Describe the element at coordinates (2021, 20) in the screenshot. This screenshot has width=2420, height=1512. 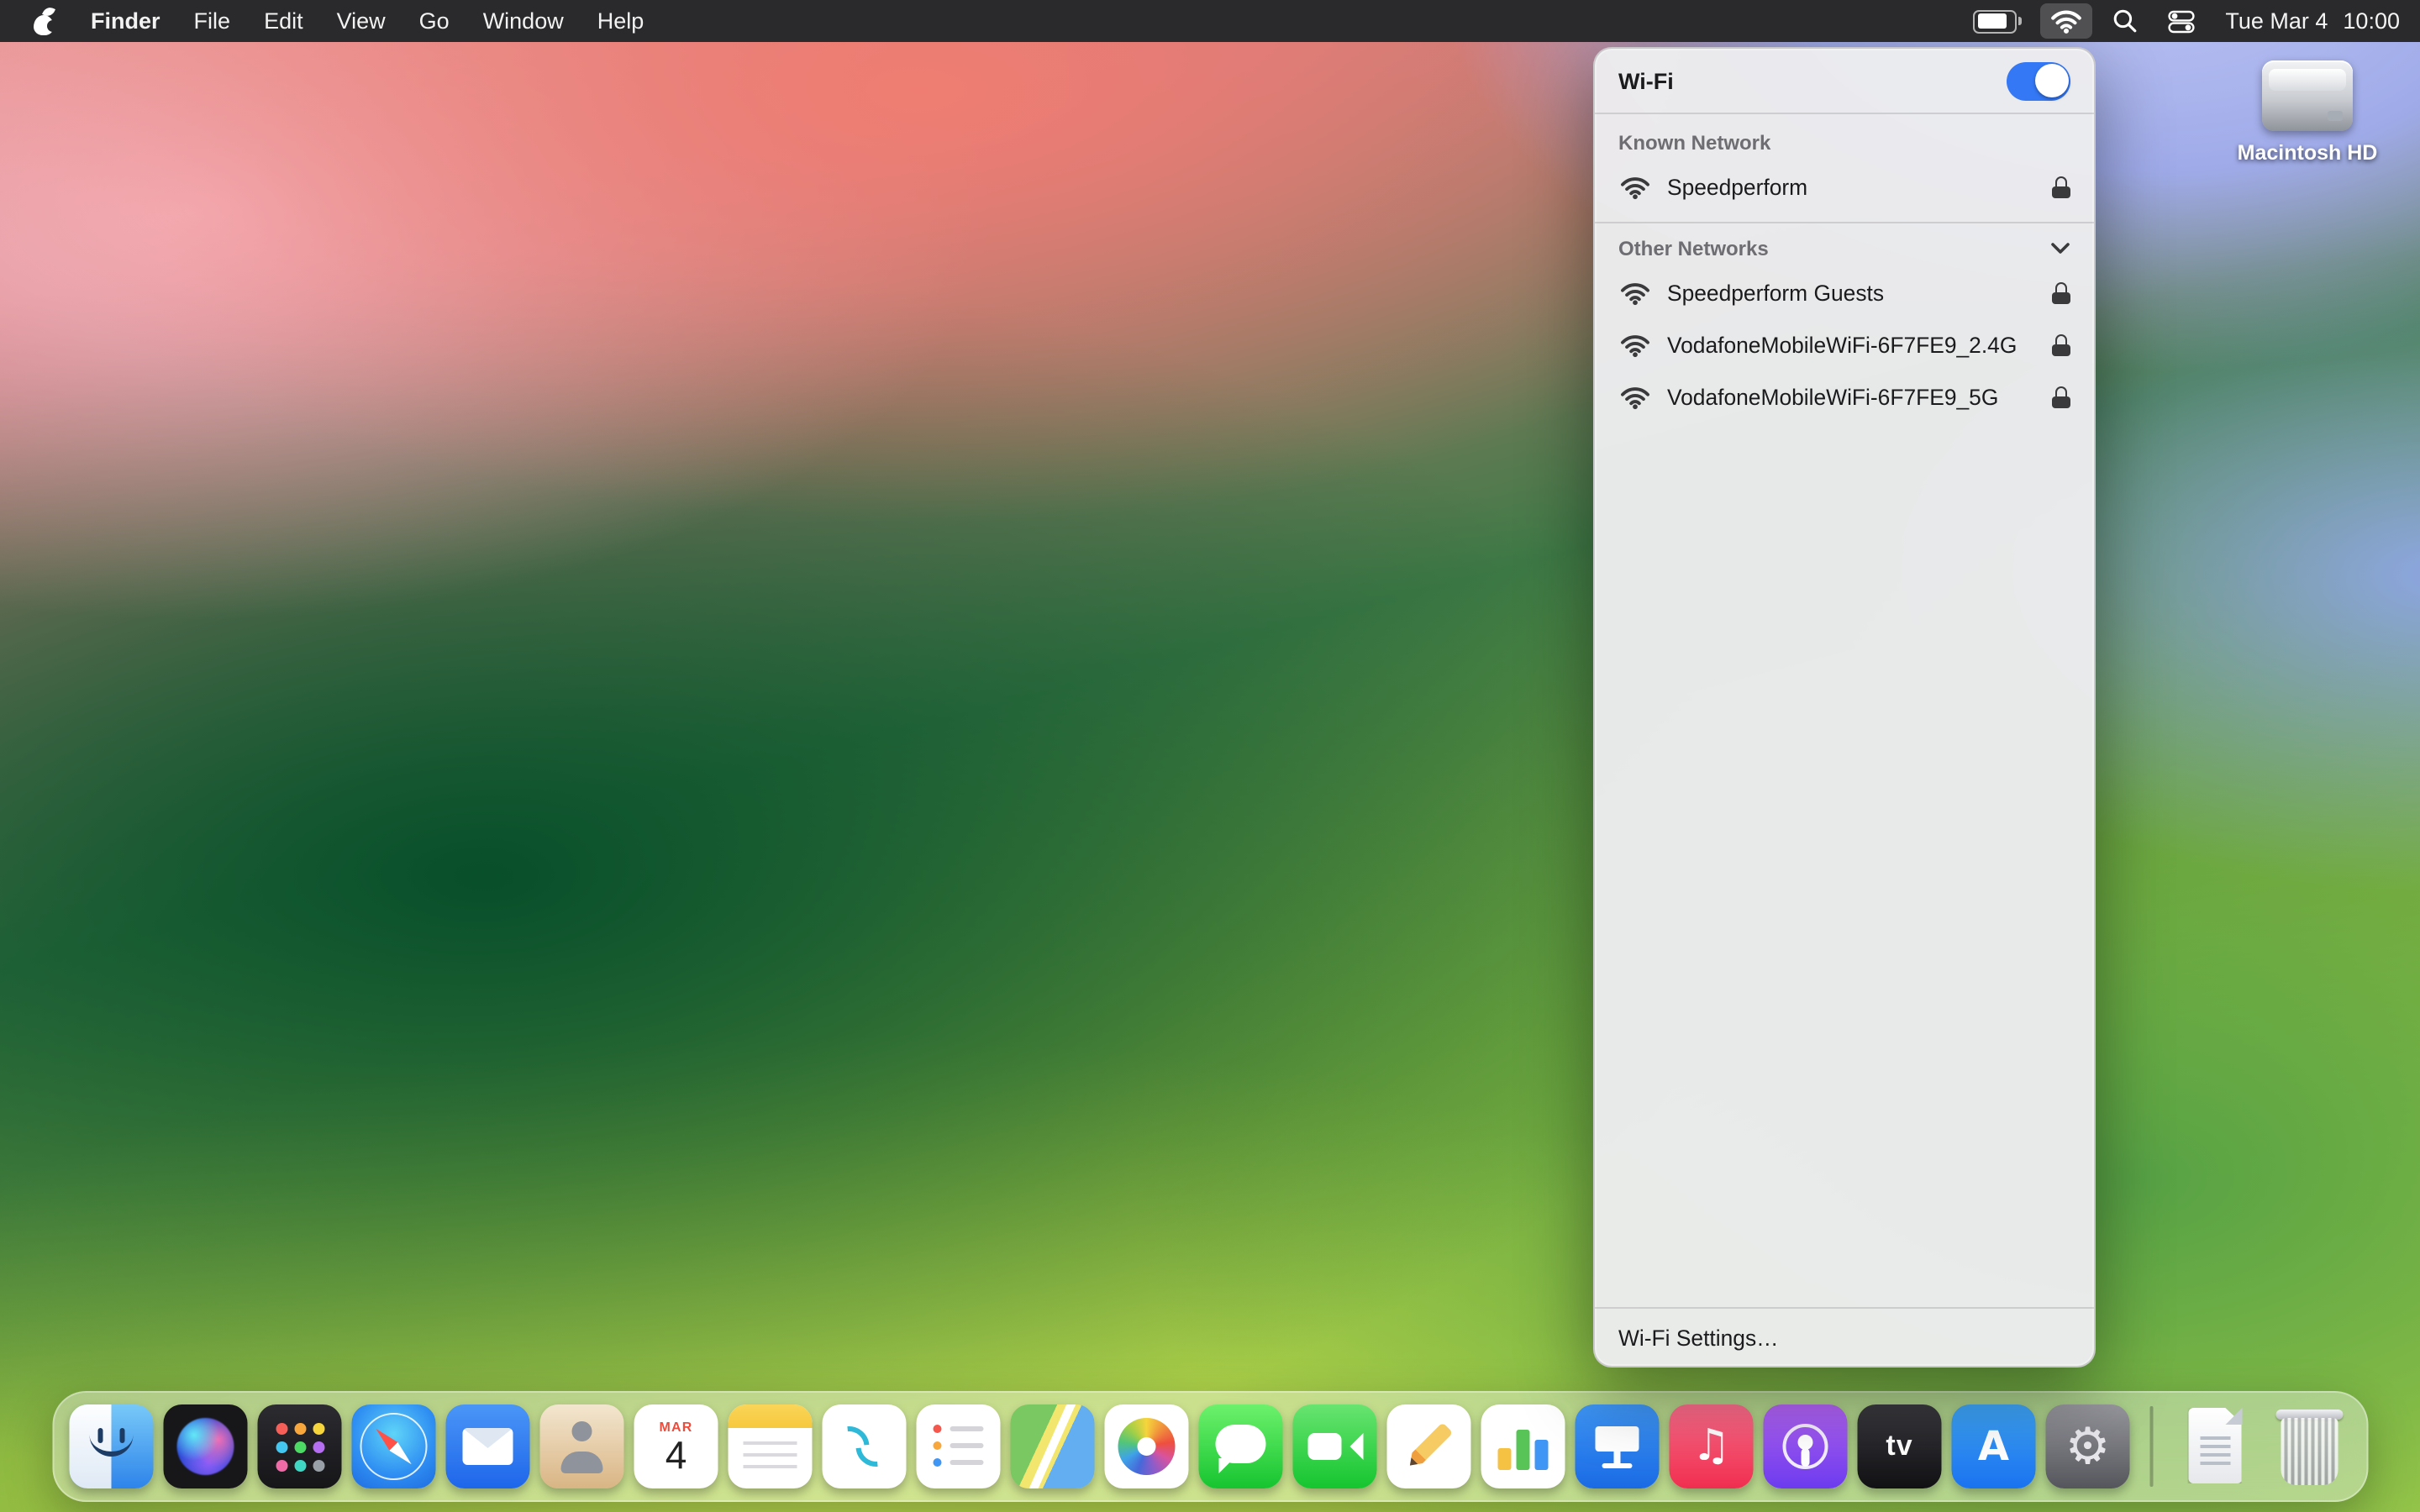
I see `battery-nub` at that location.